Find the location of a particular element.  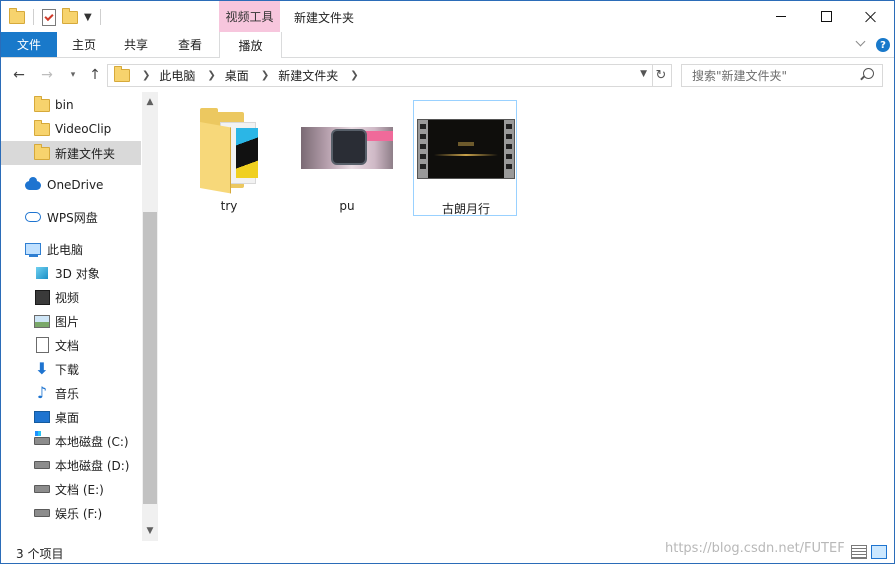

sidebar-item-label: WPS网盘 is located at coordinates (72, 217).